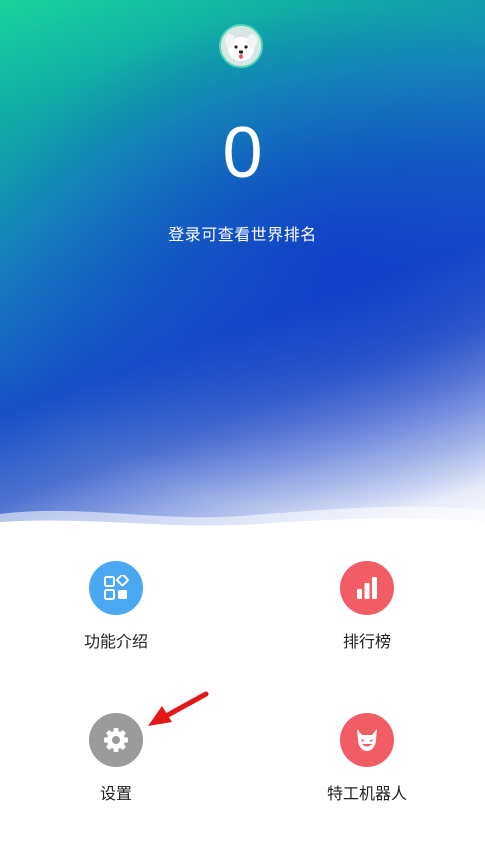 This screenshot has height=844, width=485. I want to click on devil-icon, so click(367, 740).